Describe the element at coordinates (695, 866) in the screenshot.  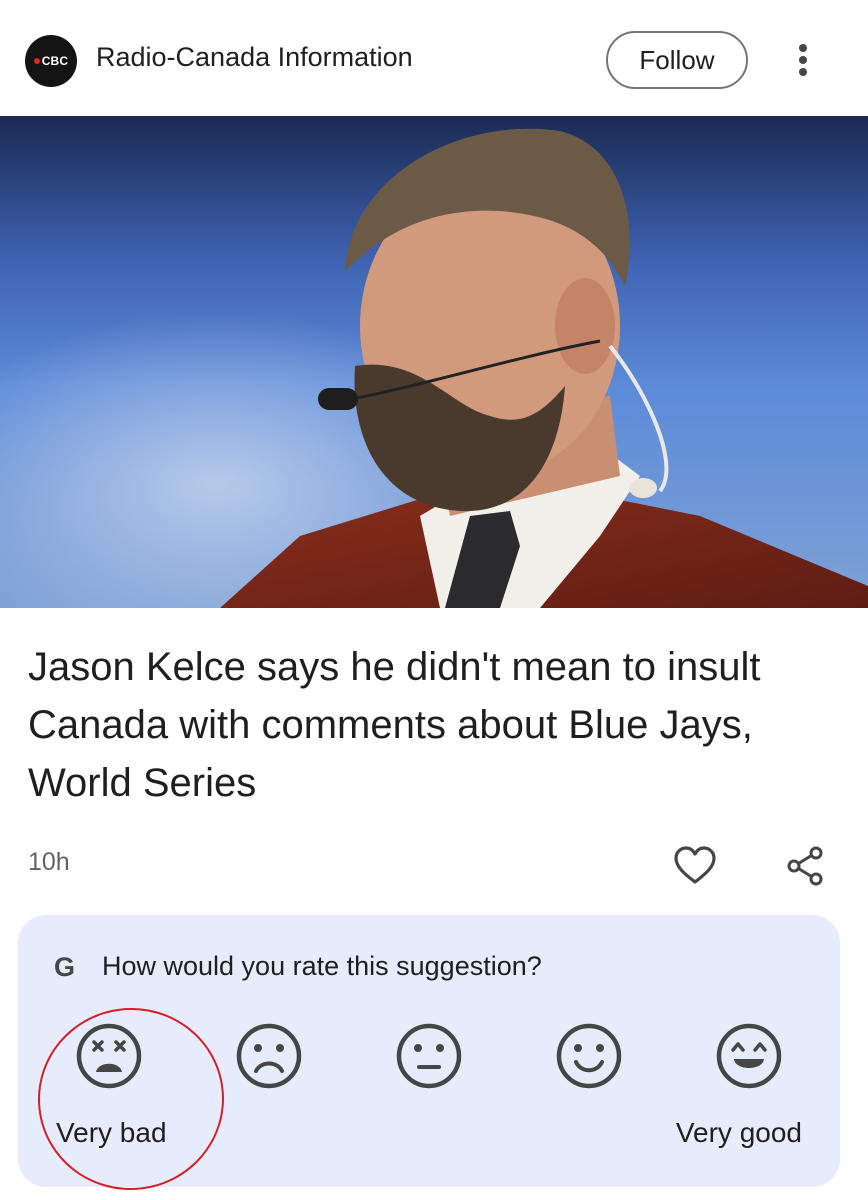
I see `heart-icon` at that location.